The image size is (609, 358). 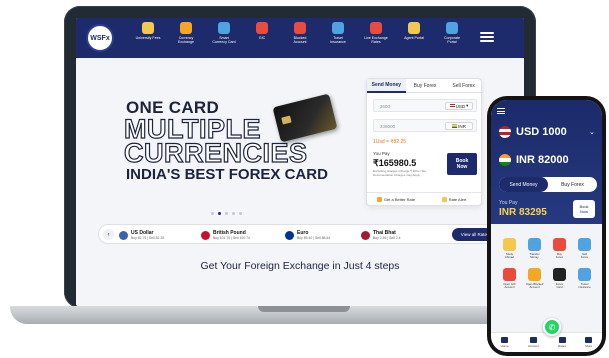 What do you see at coordinates (396, 199) in the screenshot?
I see `better-rate-link: Get a Better Rate` at bounding box center [396, 199].